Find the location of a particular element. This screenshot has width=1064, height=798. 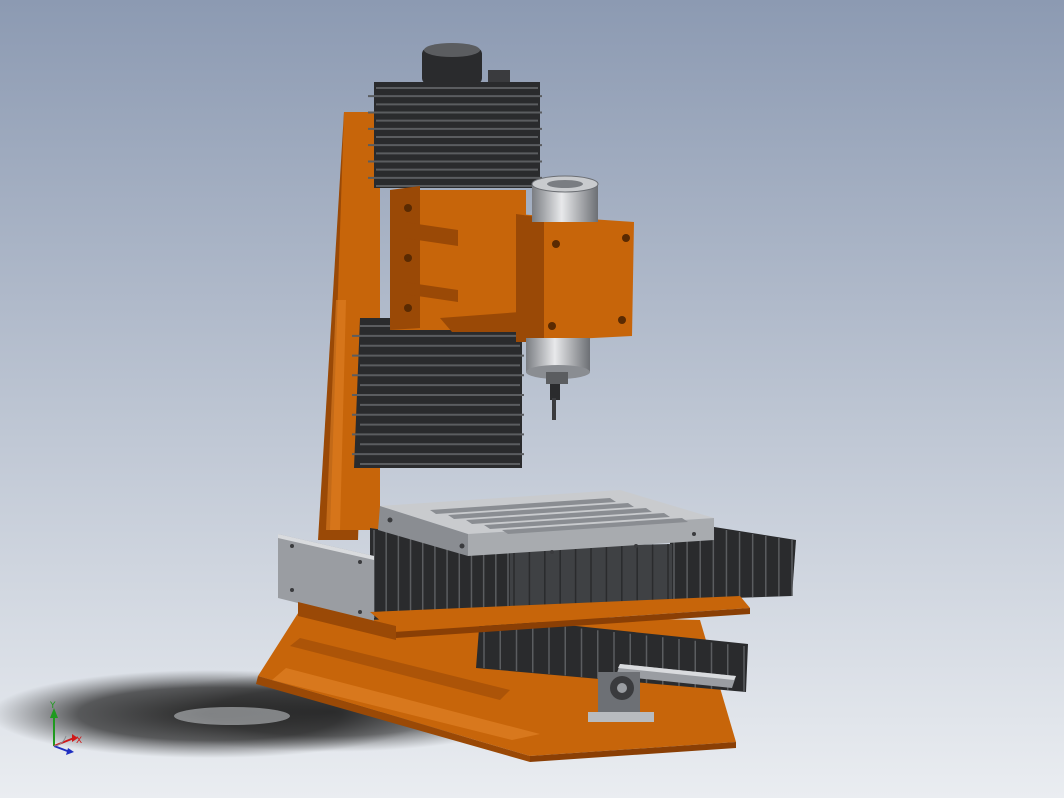

y-axis-label: Y is located at coordinates (52, 706).